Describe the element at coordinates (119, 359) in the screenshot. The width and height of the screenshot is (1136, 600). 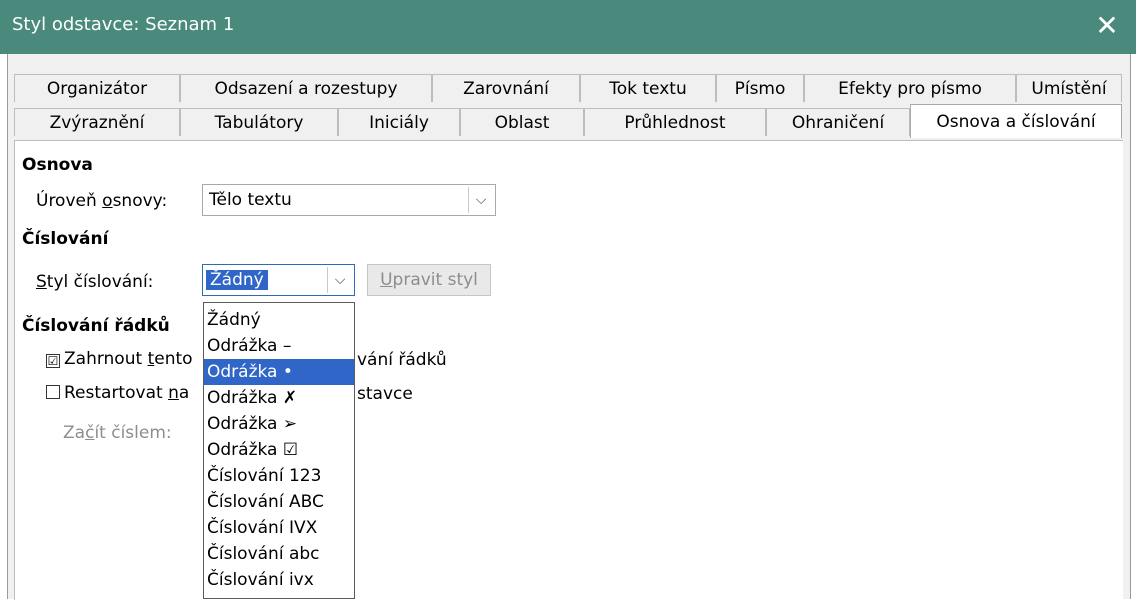
I see `include-line-numbering-checkbox: ☑ Zahrnout tento` at that location.